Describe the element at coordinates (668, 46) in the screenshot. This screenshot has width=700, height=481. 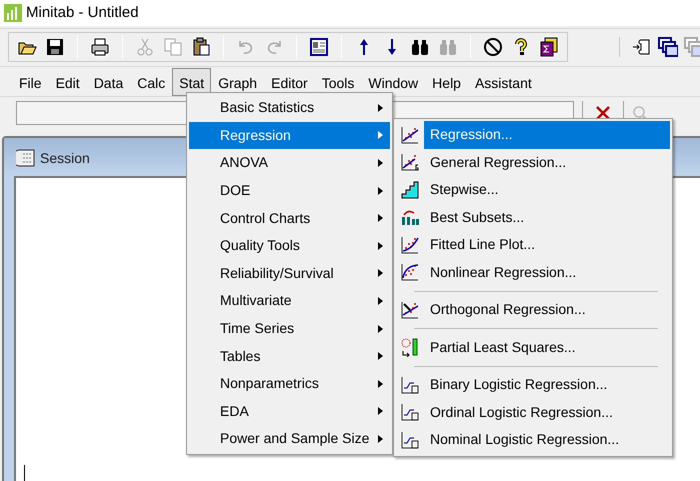
I see `windows-icon` at that location.